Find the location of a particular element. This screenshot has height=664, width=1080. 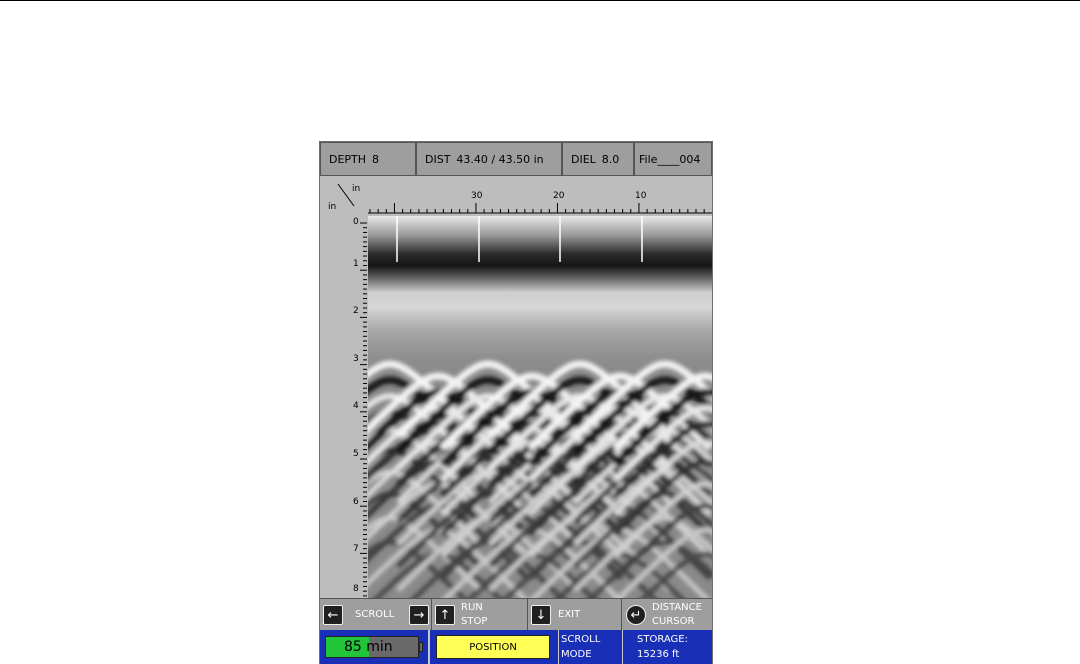

scroll-left-button: ← is located at coordinates (333, 615).